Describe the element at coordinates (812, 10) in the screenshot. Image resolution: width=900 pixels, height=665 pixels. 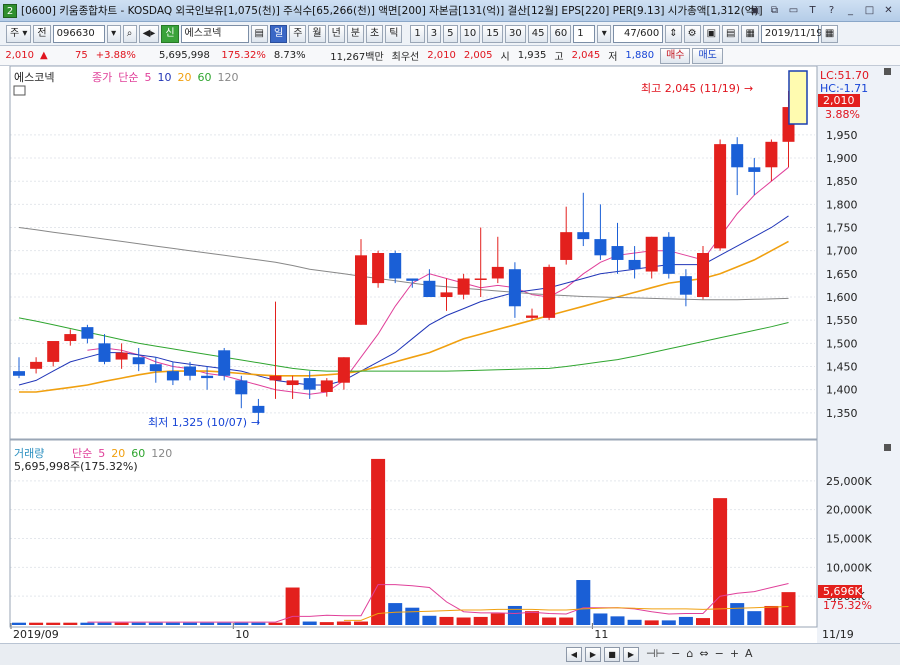
I see `text-icon: T` at that location.